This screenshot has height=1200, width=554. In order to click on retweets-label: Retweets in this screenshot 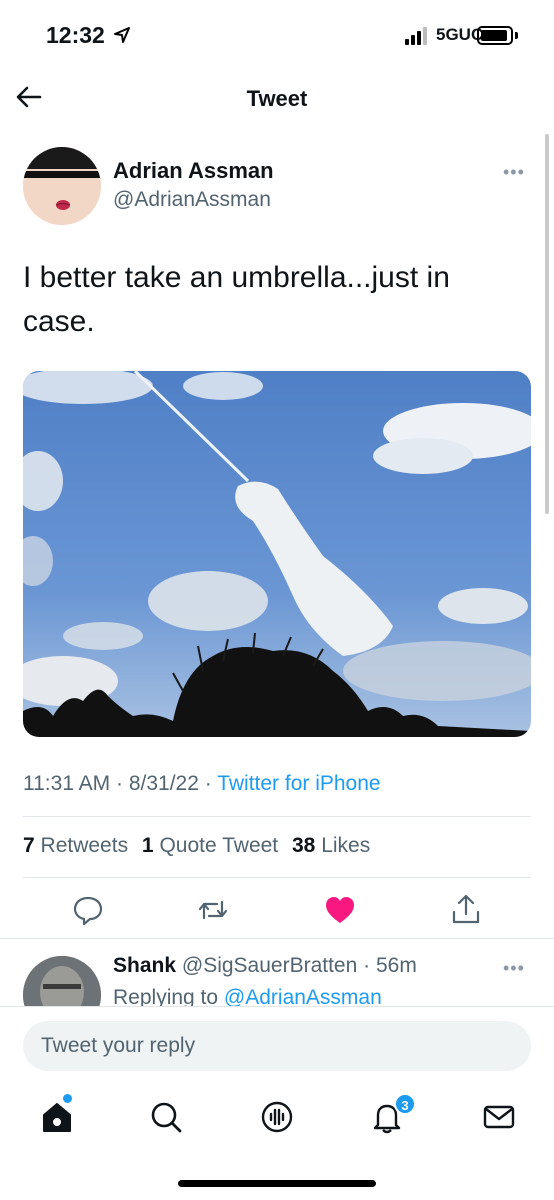, I will do `click(84, 845)`.